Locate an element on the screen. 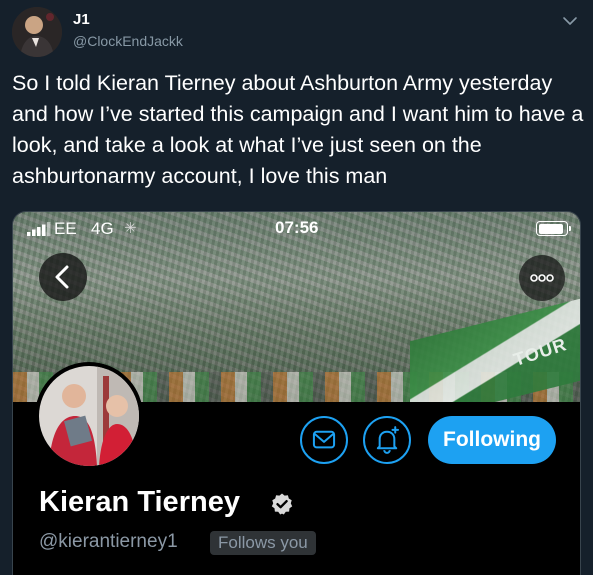 The image size is (593, 575). message-button is located at coordinates (324, 440).